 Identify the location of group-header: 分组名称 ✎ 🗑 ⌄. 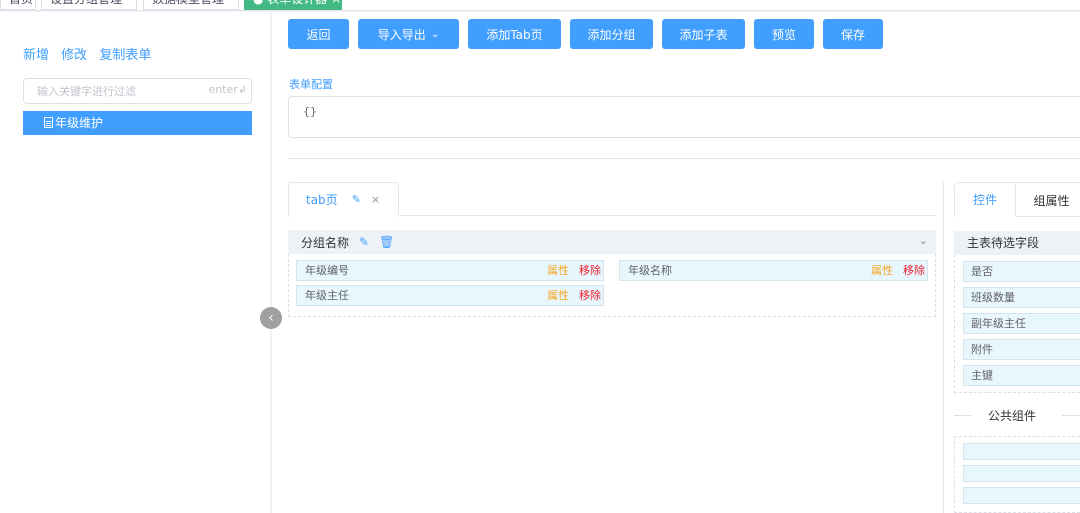
(612, 242).